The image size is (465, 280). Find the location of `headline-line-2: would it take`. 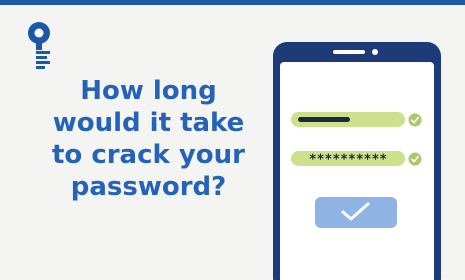

headline-line-2: would it take is located at coordinates (148, 123).